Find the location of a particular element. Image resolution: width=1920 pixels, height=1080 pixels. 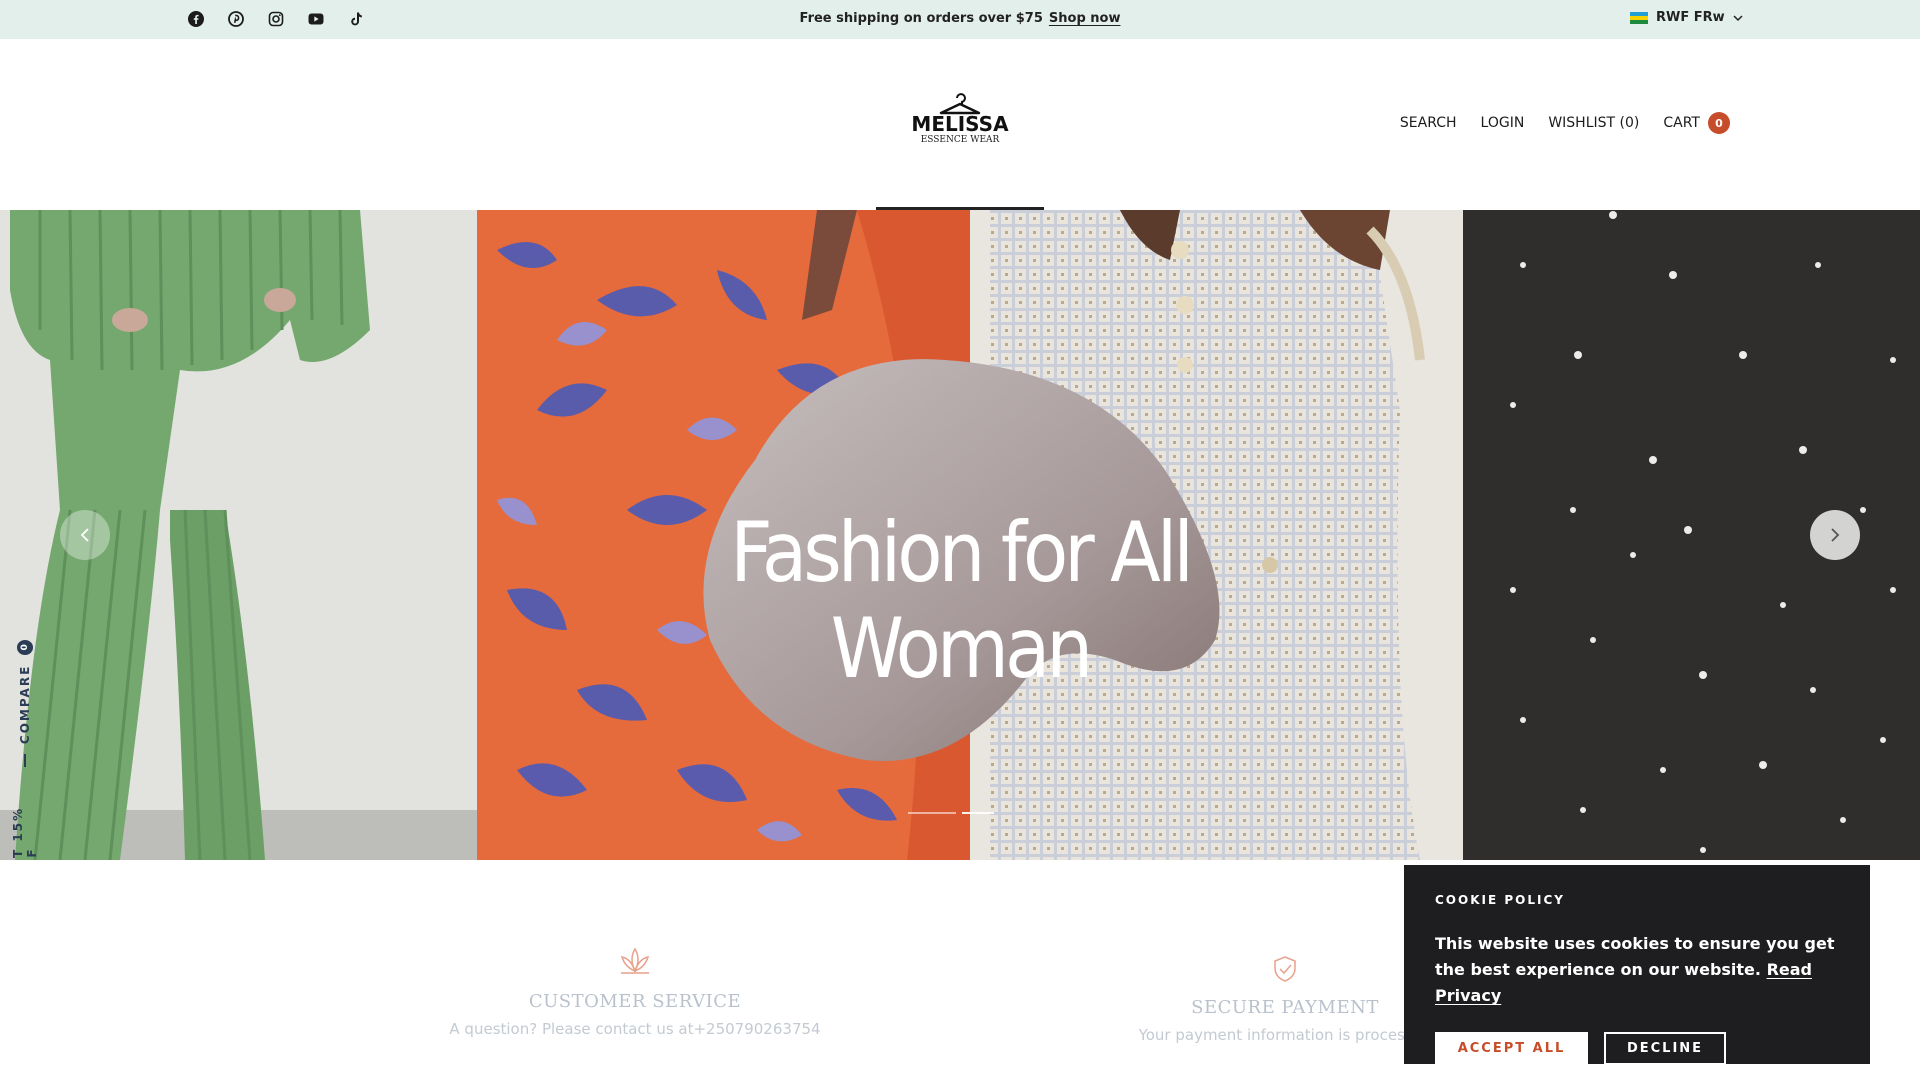

search-link: SEARCH is located at coordinates (1428, 123).